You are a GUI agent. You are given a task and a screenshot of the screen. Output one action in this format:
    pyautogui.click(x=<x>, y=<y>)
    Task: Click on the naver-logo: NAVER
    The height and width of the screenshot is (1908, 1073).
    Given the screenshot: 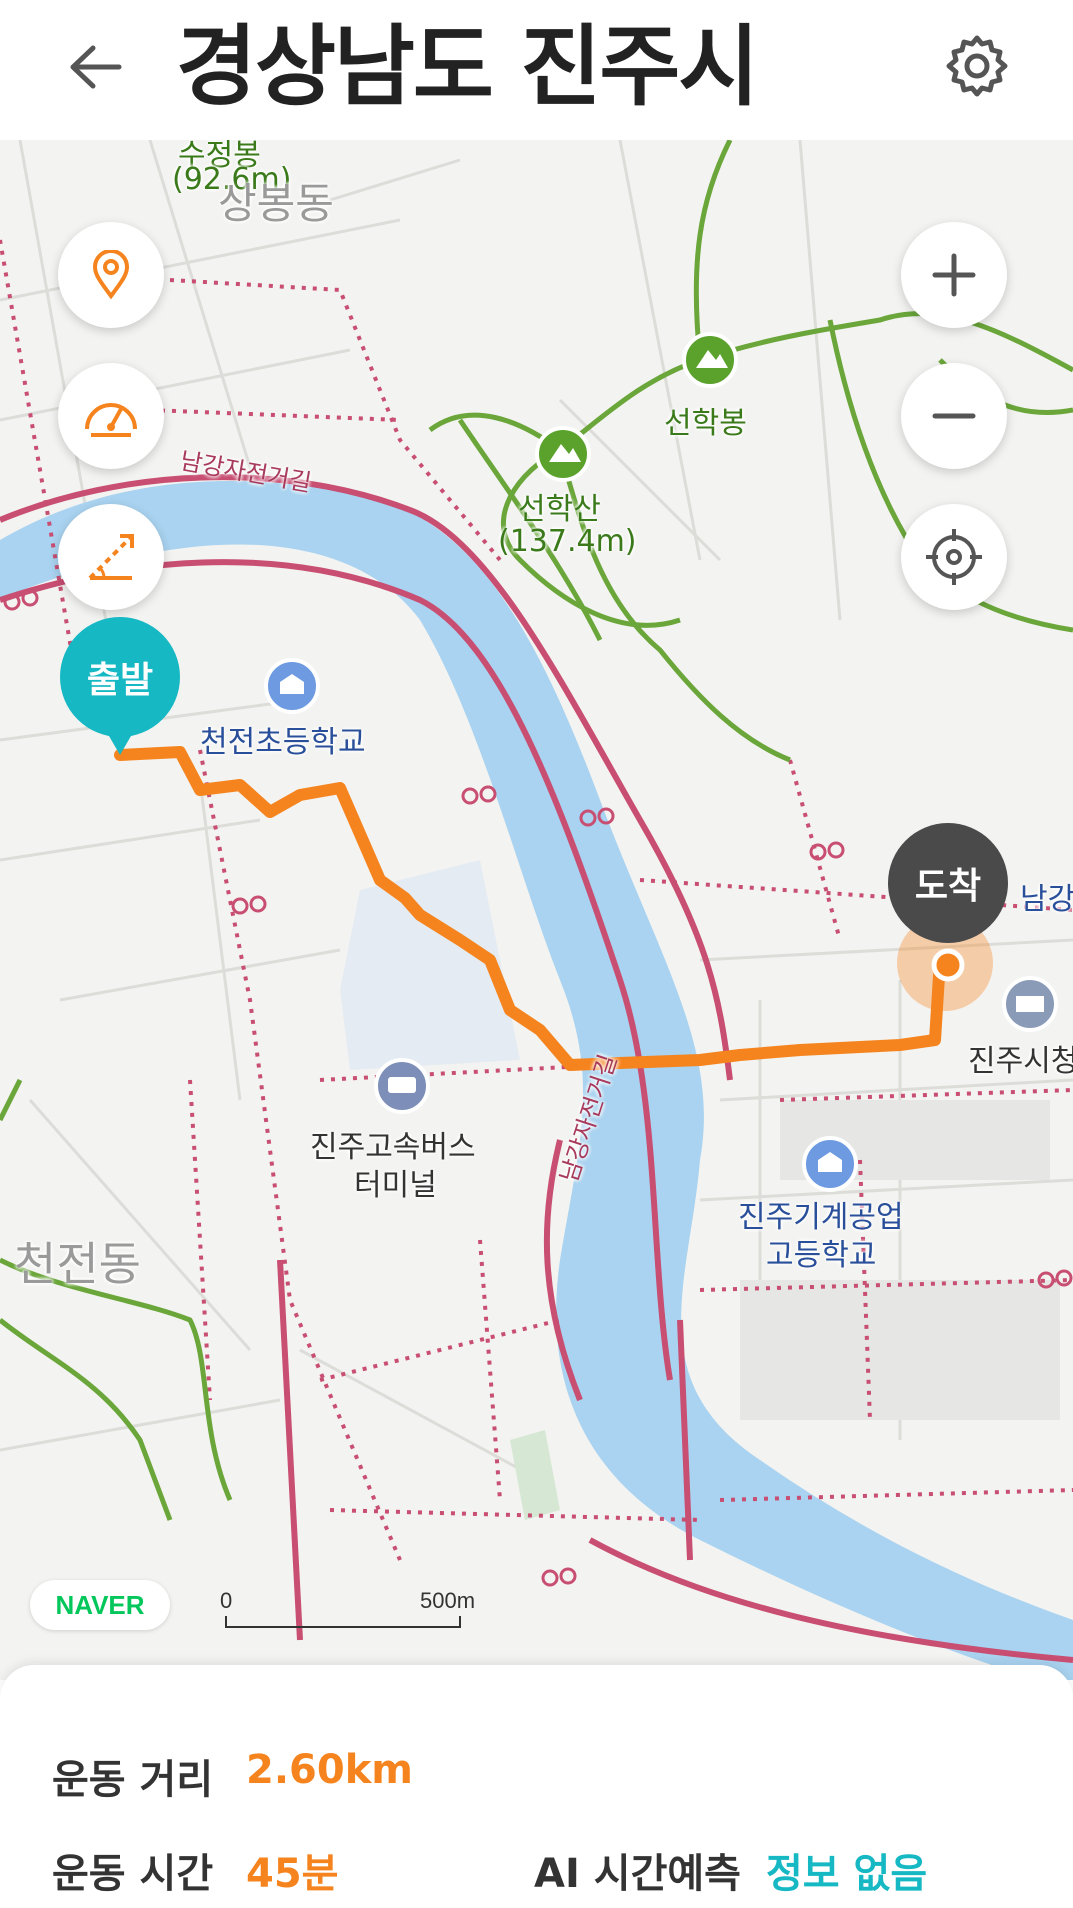 What is the action you would take?
    pyautogui.click(x=100, y=1605)
    